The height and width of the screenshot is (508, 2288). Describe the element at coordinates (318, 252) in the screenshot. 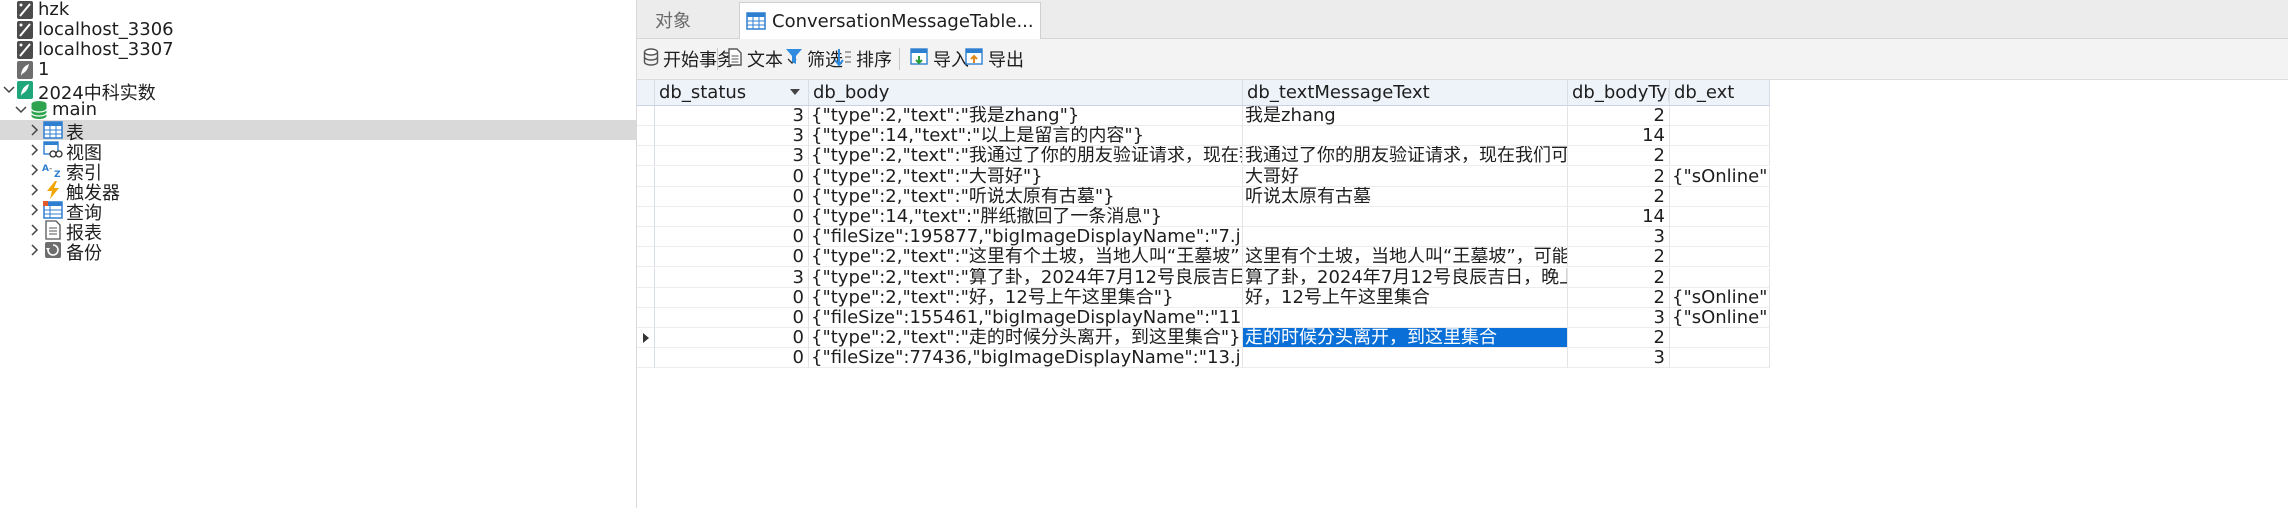

I see `tree-item-node-12: 备份` at that location.